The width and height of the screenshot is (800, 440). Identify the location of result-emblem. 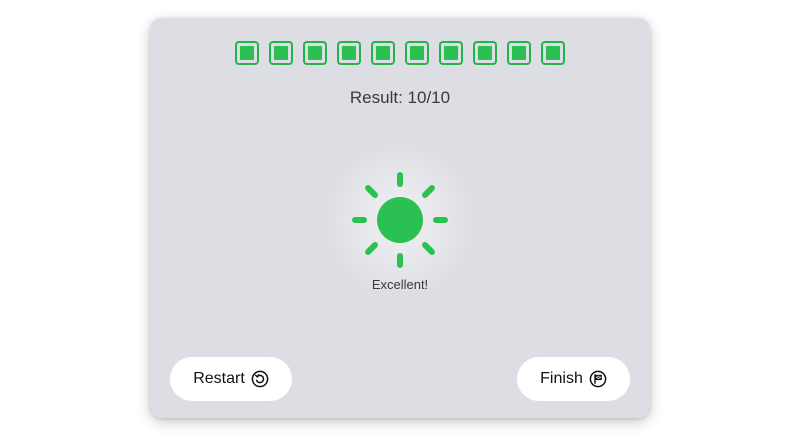
(400, 220).